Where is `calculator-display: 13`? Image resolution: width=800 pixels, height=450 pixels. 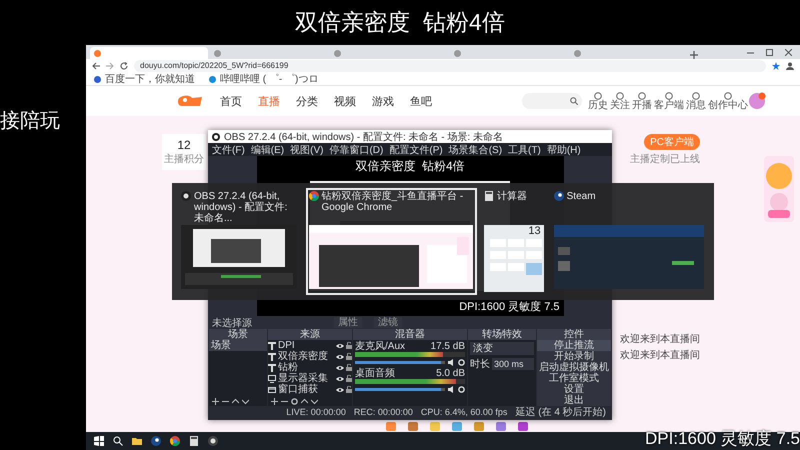 calculator-display: 13 is located at coordinates (535, 231).